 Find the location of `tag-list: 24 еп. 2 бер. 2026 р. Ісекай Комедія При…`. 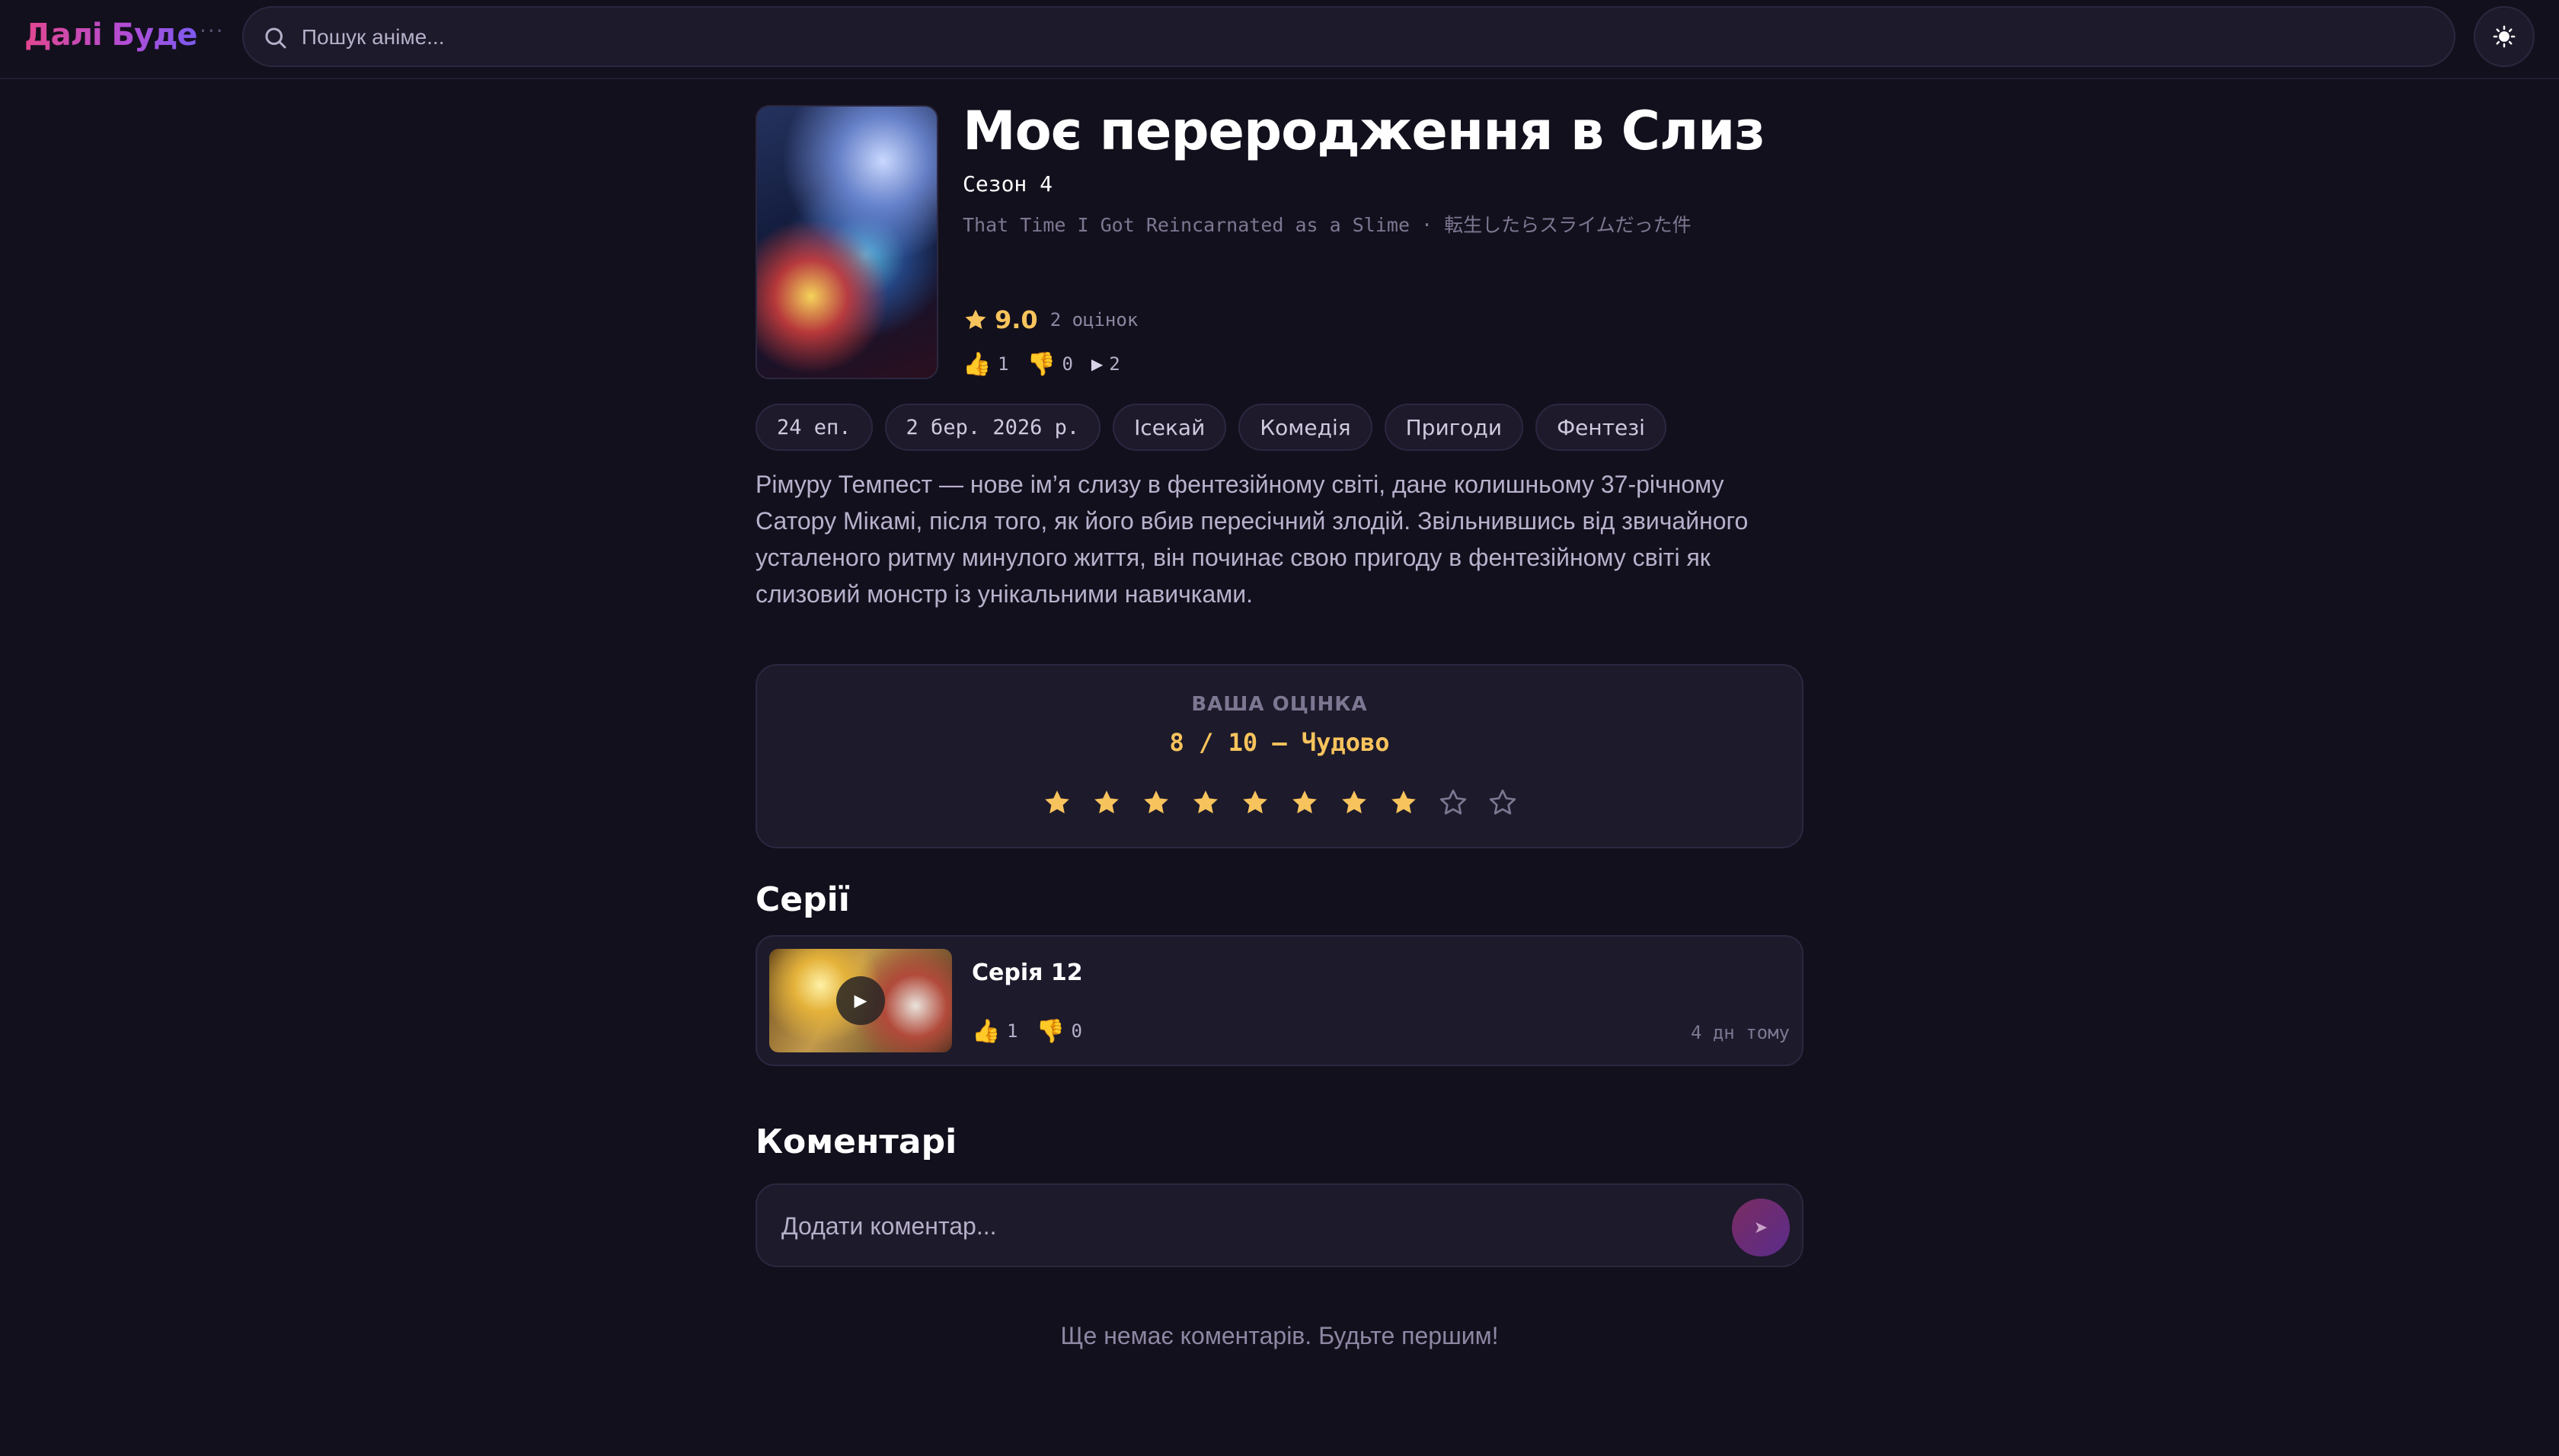

tag-list: 24 еп. 2 бер. 2026 р. Ісекай Комедія При… is located at coordinates (1217, 428).